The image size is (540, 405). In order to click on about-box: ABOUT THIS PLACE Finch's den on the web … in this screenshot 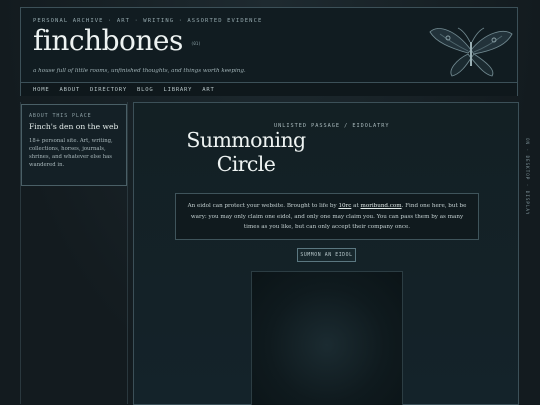, I will do `click(74, 145)`.